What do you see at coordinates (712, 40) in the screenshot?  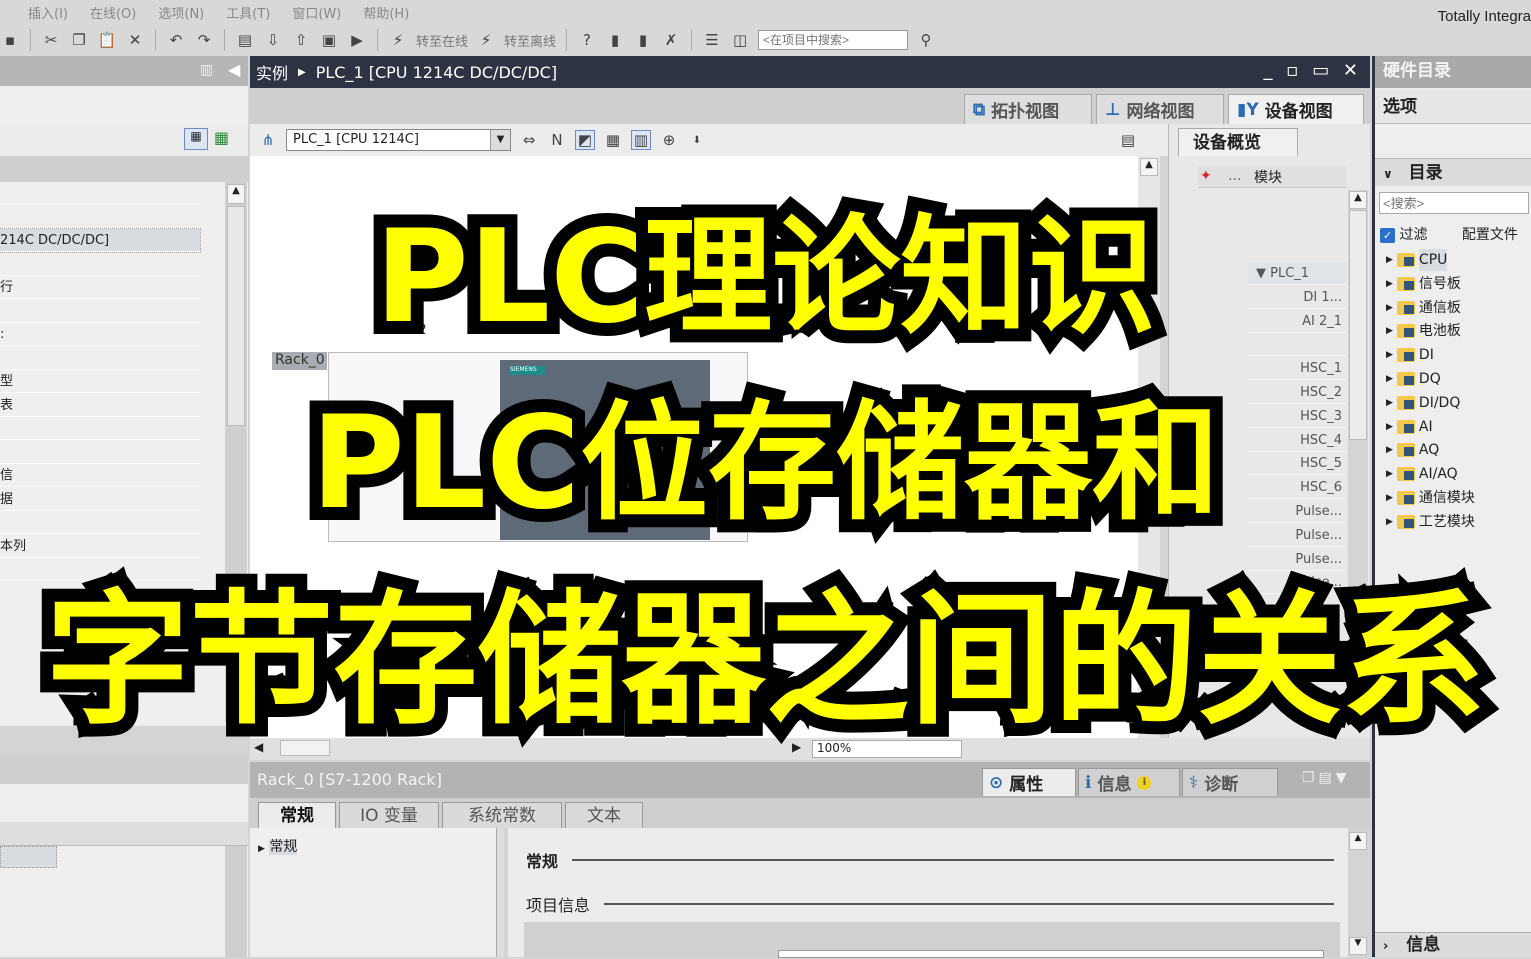 I see `split-horizontal-icon: ☰` at bounding box center [712, 40].